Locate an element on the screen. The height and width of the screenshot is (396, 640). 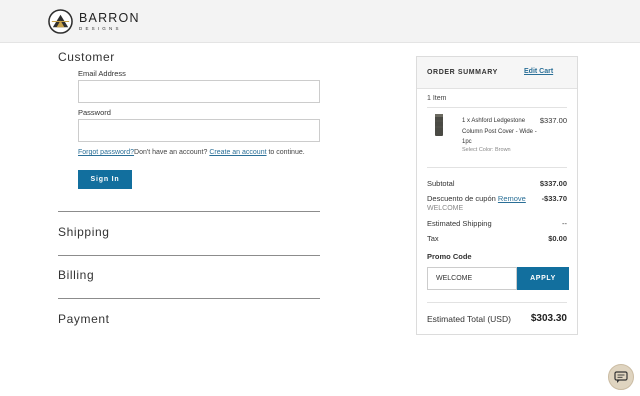
no-account-text: Don't have an account? is located at coordinates (171, 152).